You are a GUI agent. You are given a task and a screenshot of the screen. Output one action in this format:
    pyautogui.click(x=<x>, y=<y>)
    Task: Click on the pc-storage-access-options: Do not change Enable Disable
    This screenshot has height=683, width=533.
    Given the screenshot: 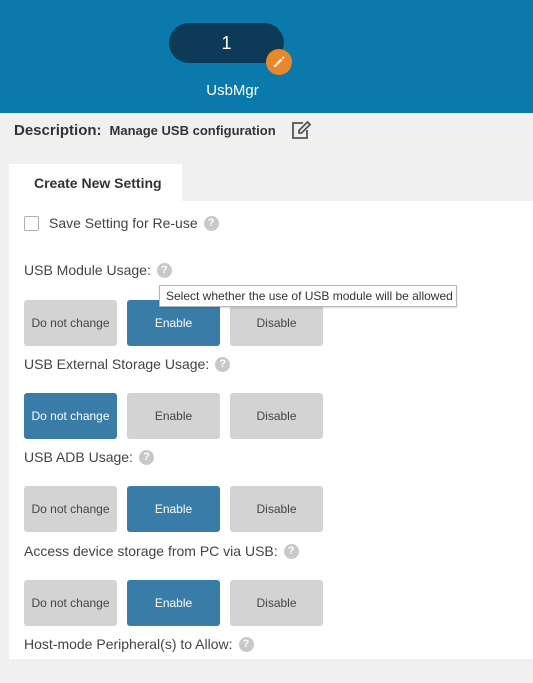 What is the action you would take?
    pyautogui.click(x=178, y=603)
    